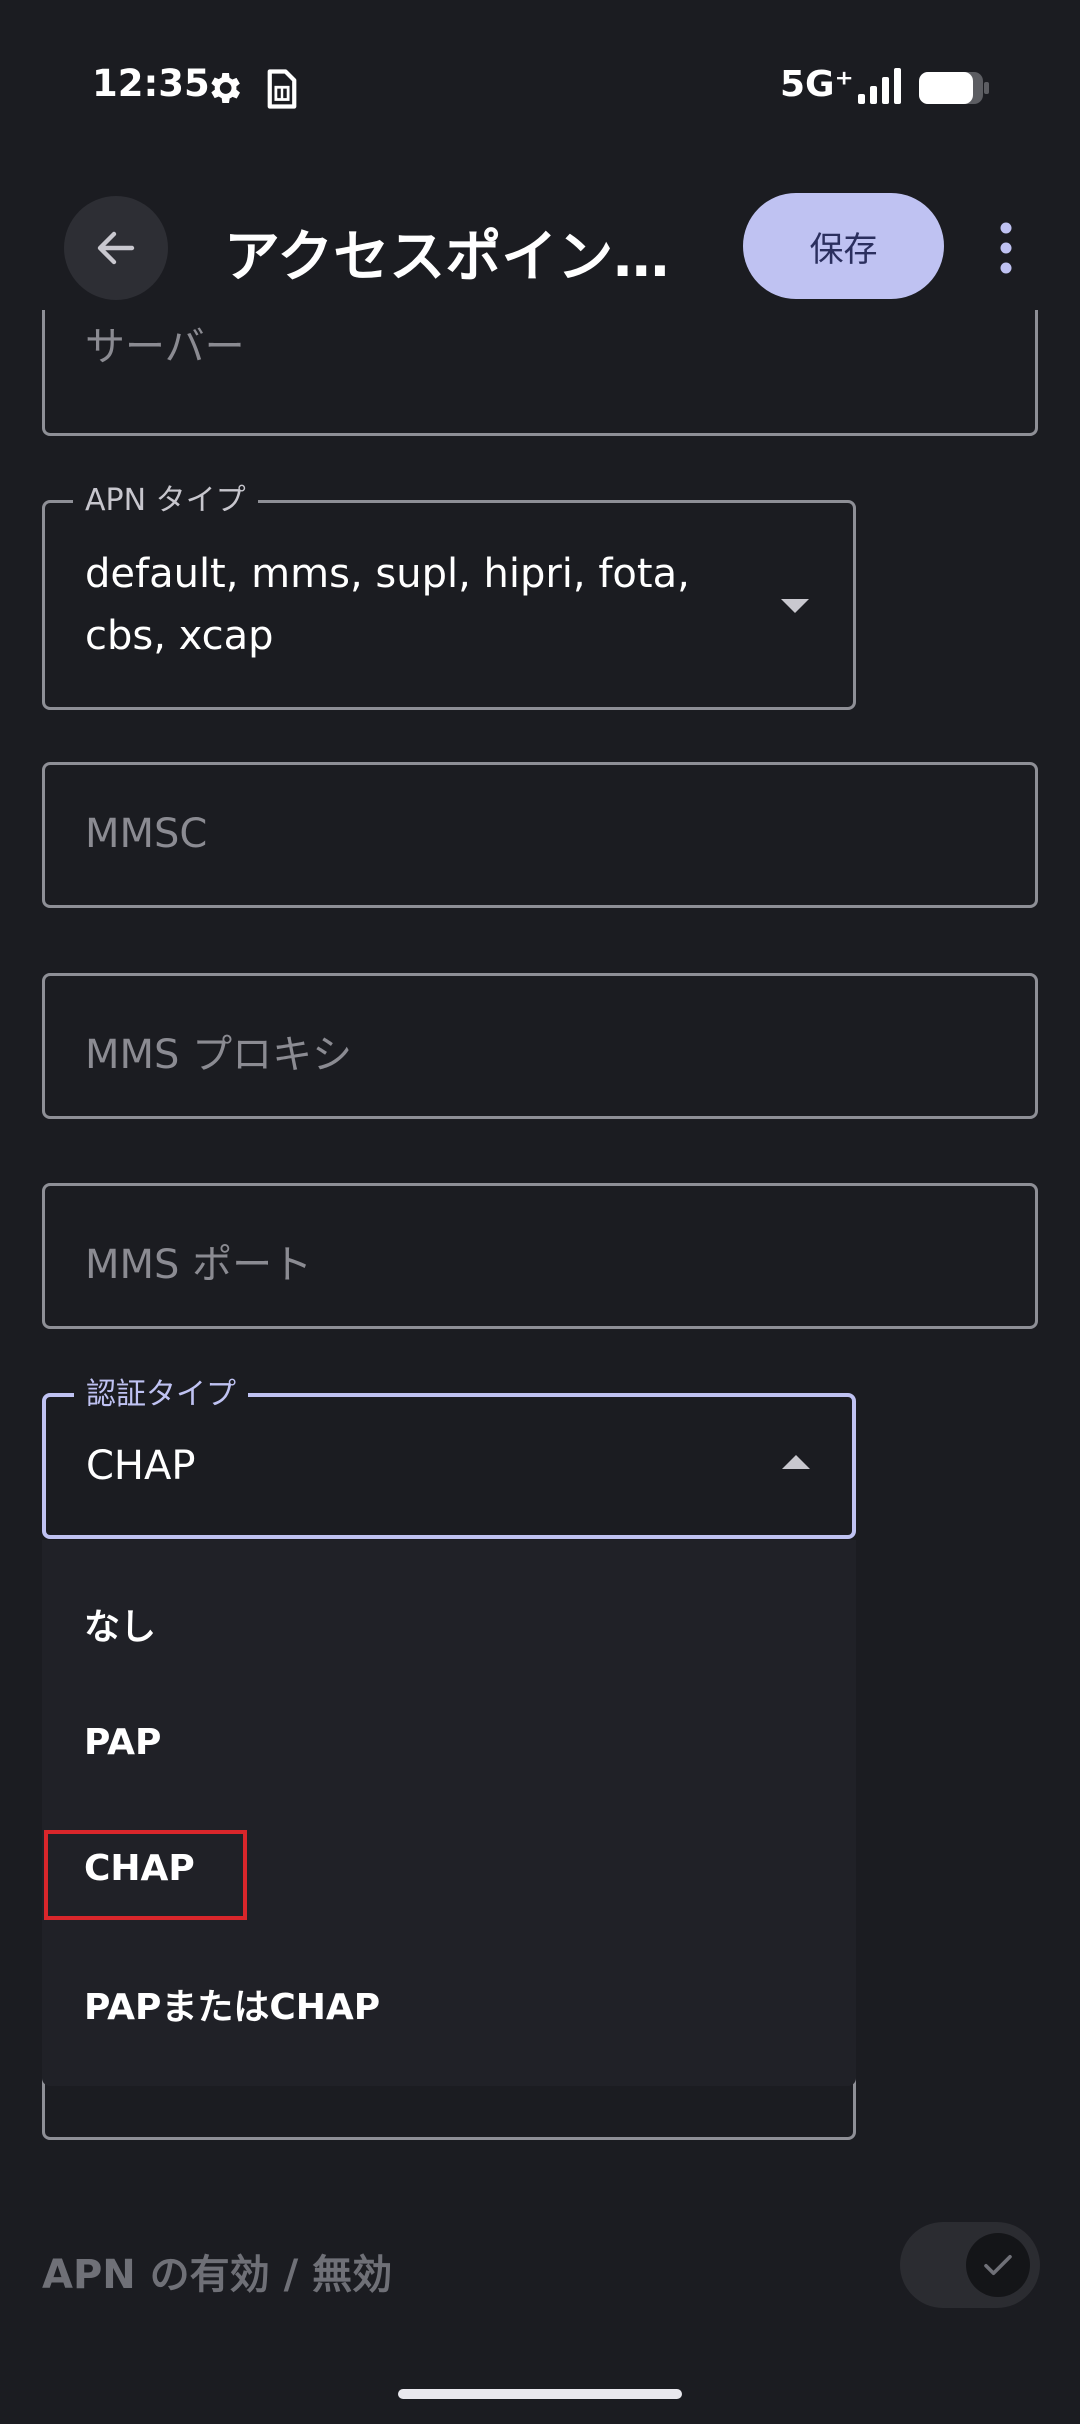 This screenshot has width=1080, height=2424. Describe the element at coordinates (151, 83) in the screenshot. I see `status-time: 12:35` at that location.